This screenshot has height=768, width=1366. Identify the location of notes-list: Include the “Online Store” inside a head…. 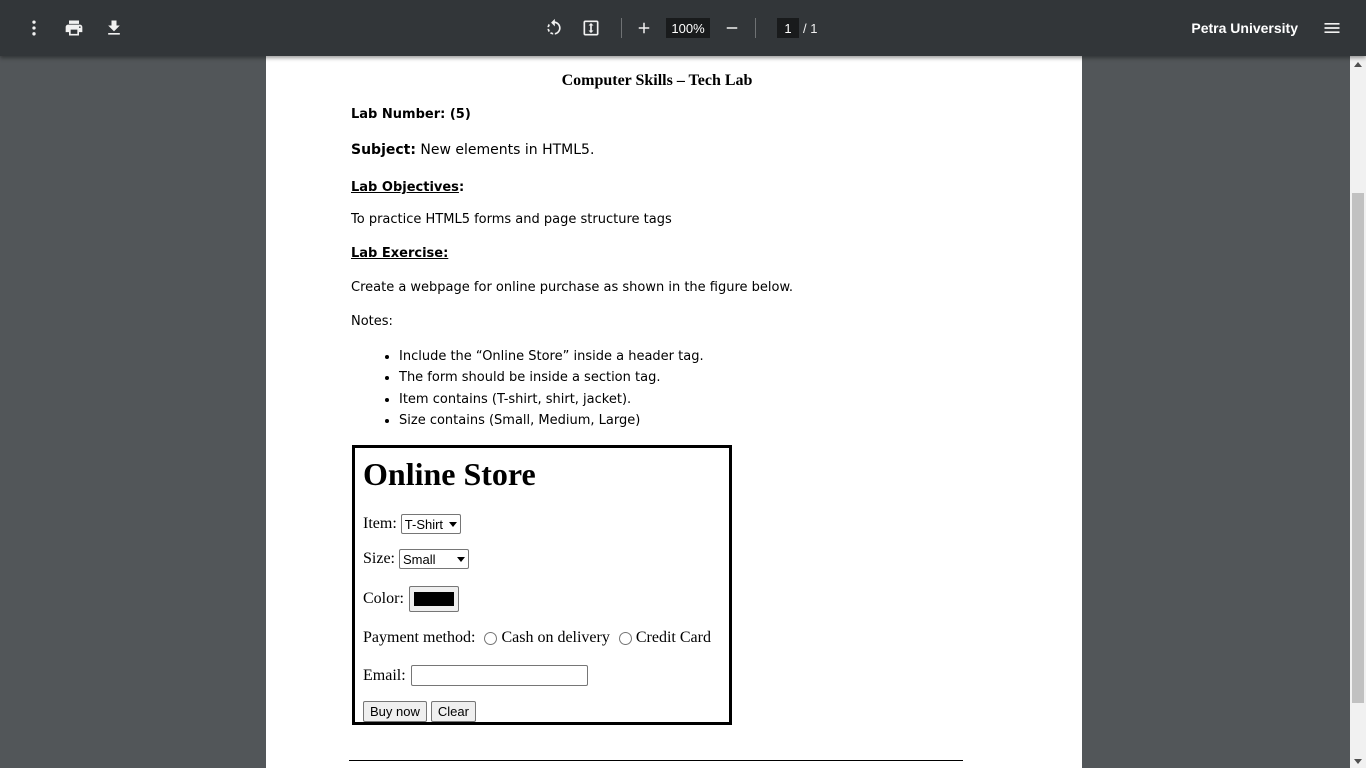
(527, 388).